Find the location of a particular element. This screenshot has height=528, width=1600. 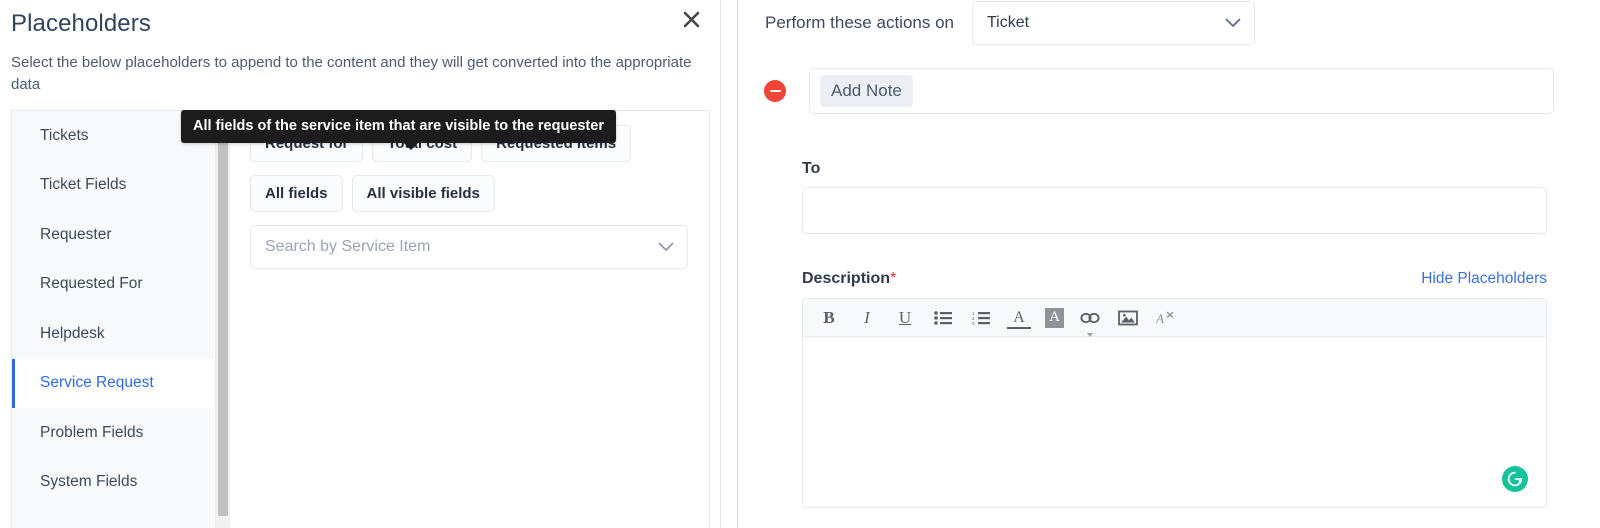

sidebar-item-label: Requester is located at coordinates (76, 234).